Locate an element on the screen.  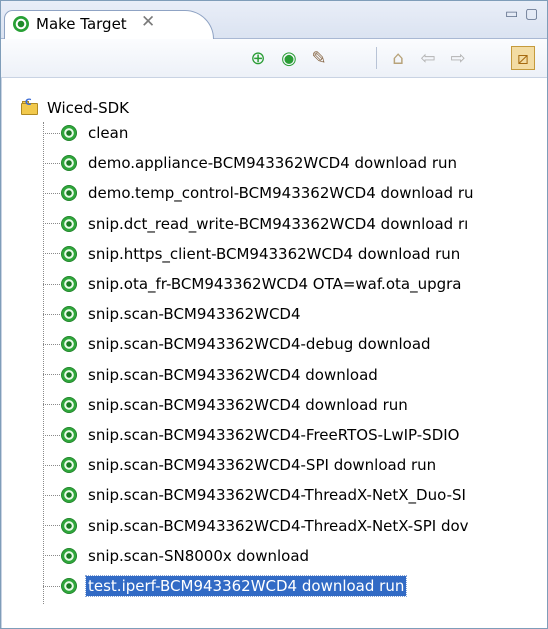
root-label: Wiced-SDK is located at coordinates (88, 108).